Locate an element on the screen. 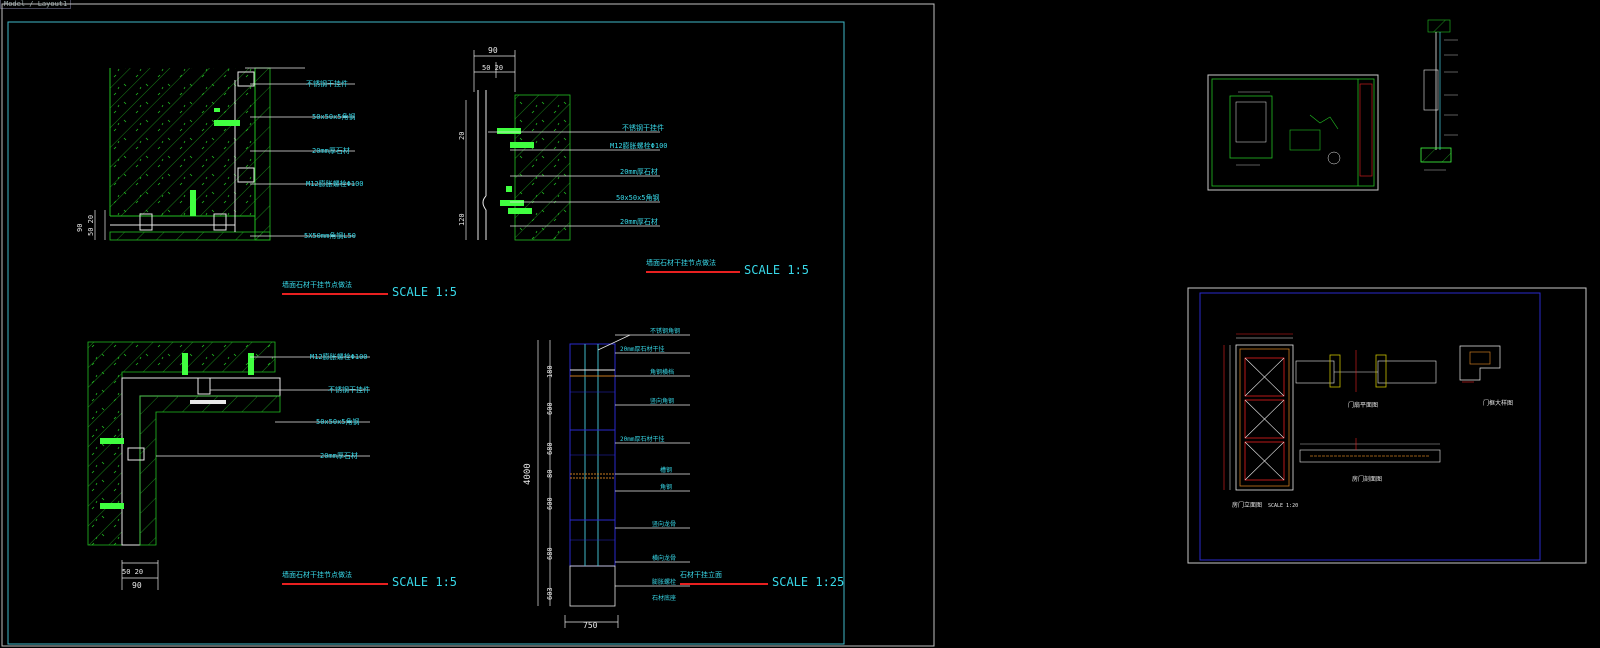 The height and width of the screenshot is (648, 1600). title-bl-label: 墙面石材干挂节点做法 is located at coordinates (317, 574).